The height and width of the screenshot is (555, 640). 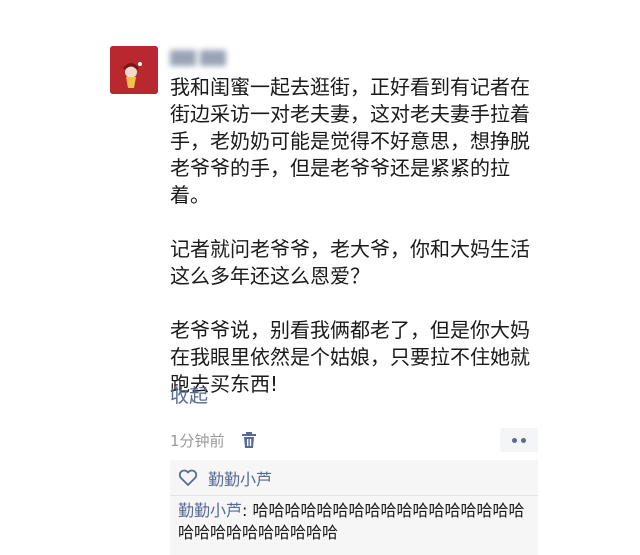 What do you see at coordinates (356, 522) in the screenshot?
I see `comment-item: 勤勤小芦: 哈哈哈哈哈哈哈哈哈哈哈哈哈哈哈哈哈哈哈哈哈哈哈哈哈哈哈` at bounding box center [356, 522].